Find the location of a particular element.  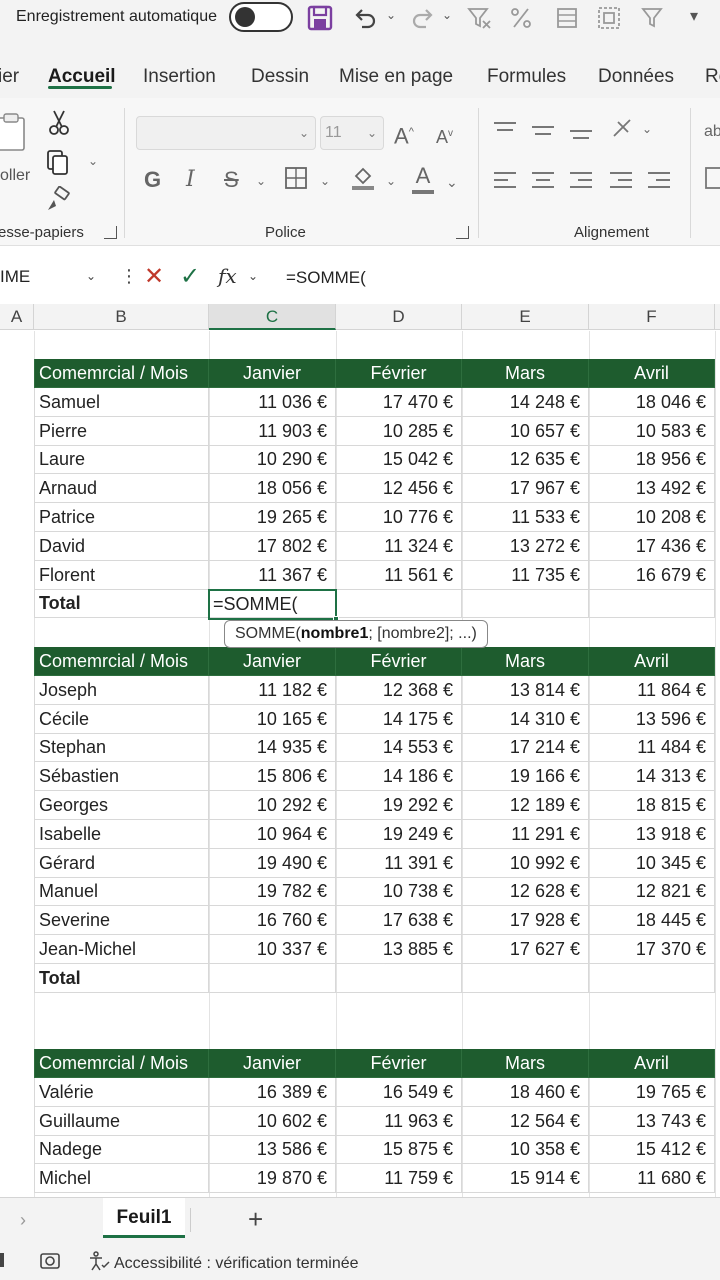

amount-cell: 12 368 € is located at coordinates (399, 690).